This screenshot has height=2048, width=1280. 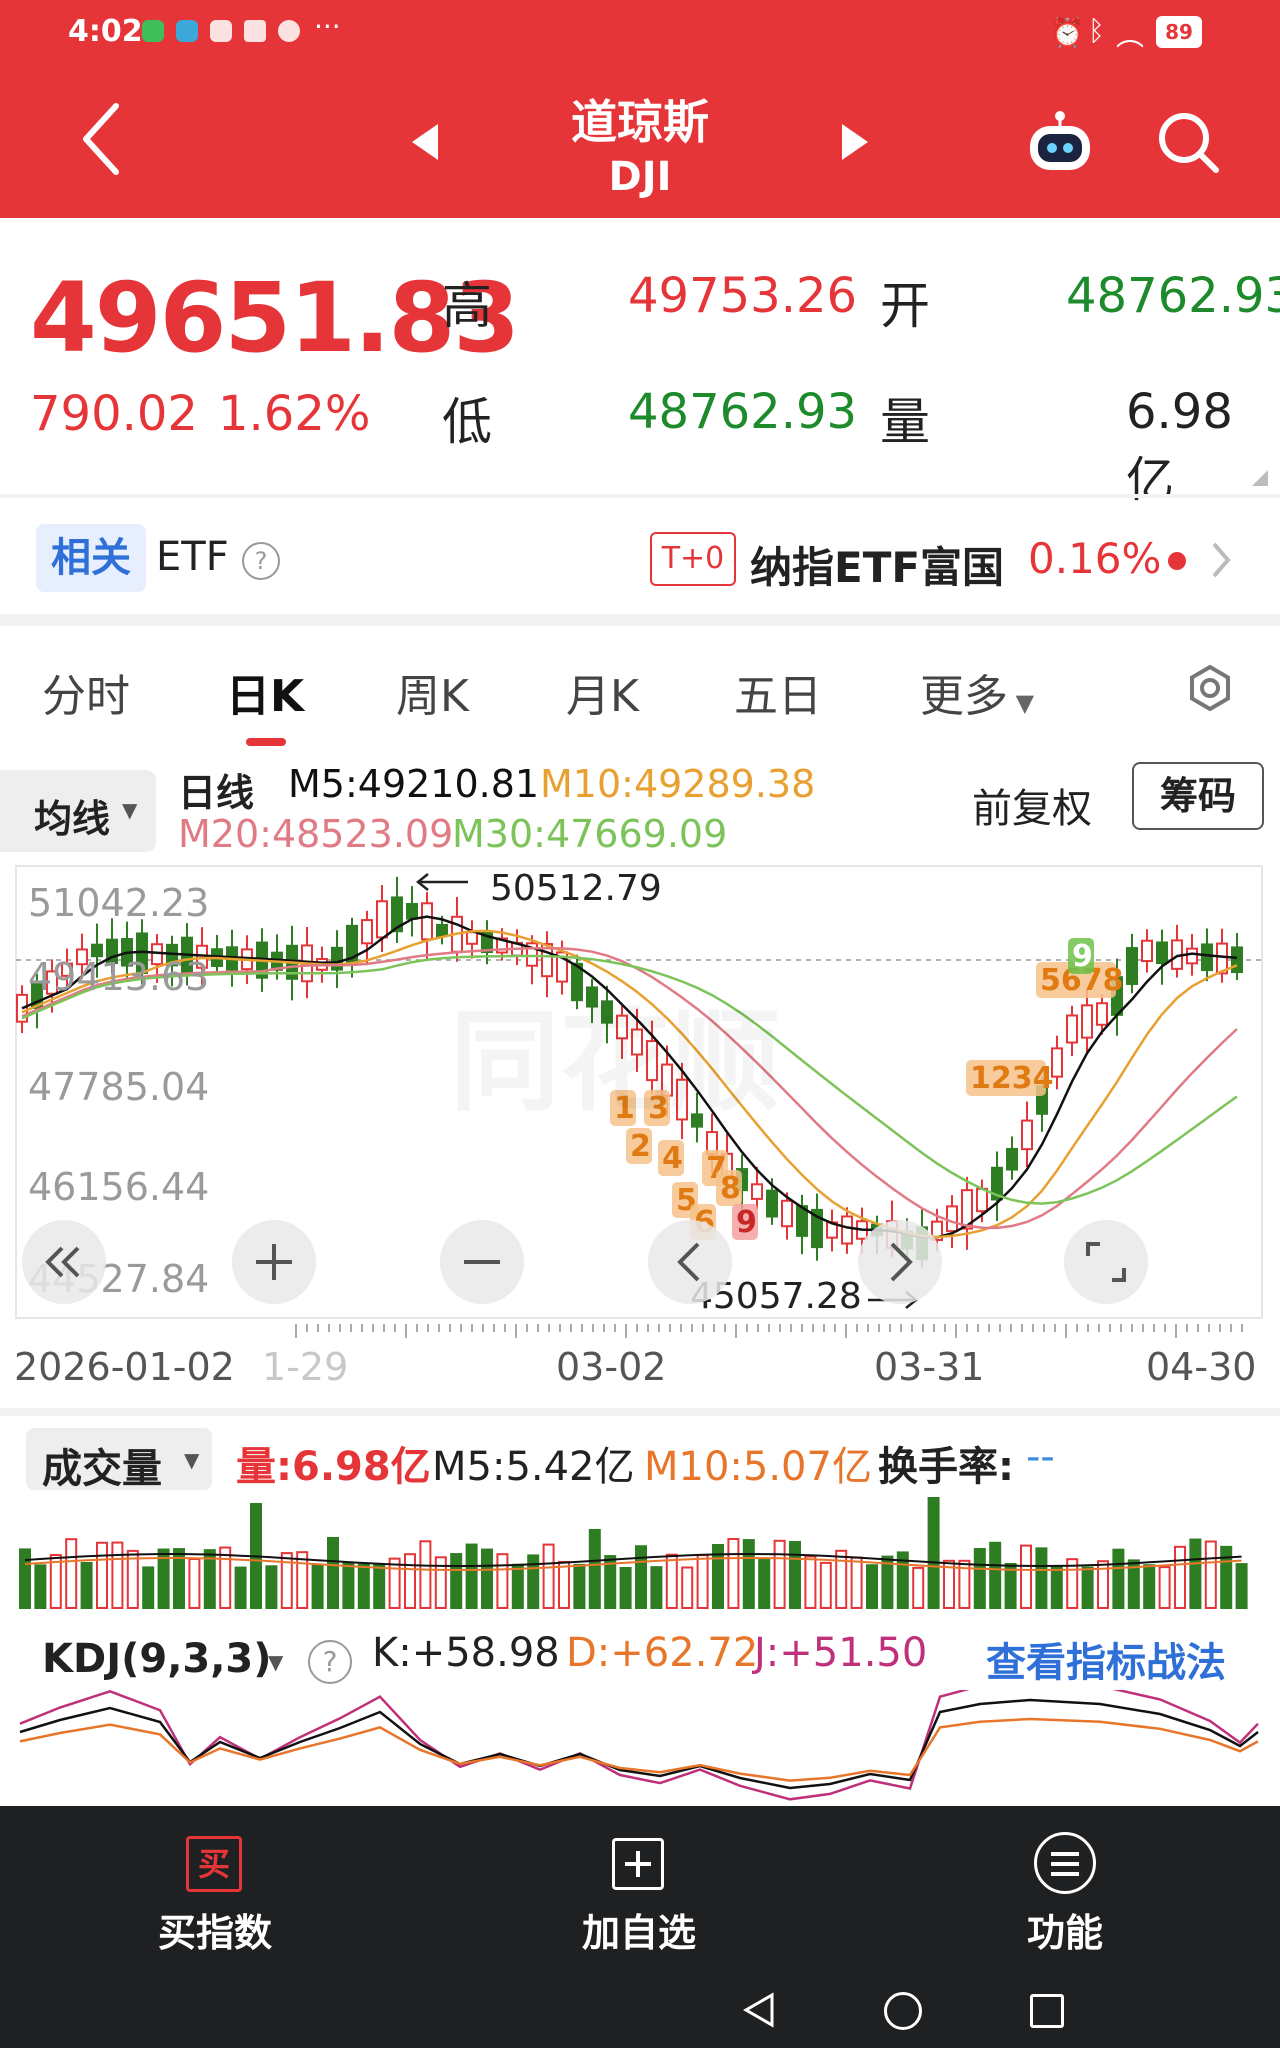 What do you see at coordinates (1177, 561) in the screenshot?
I see `live-dot-icon` at bounding box center [1177, 561].